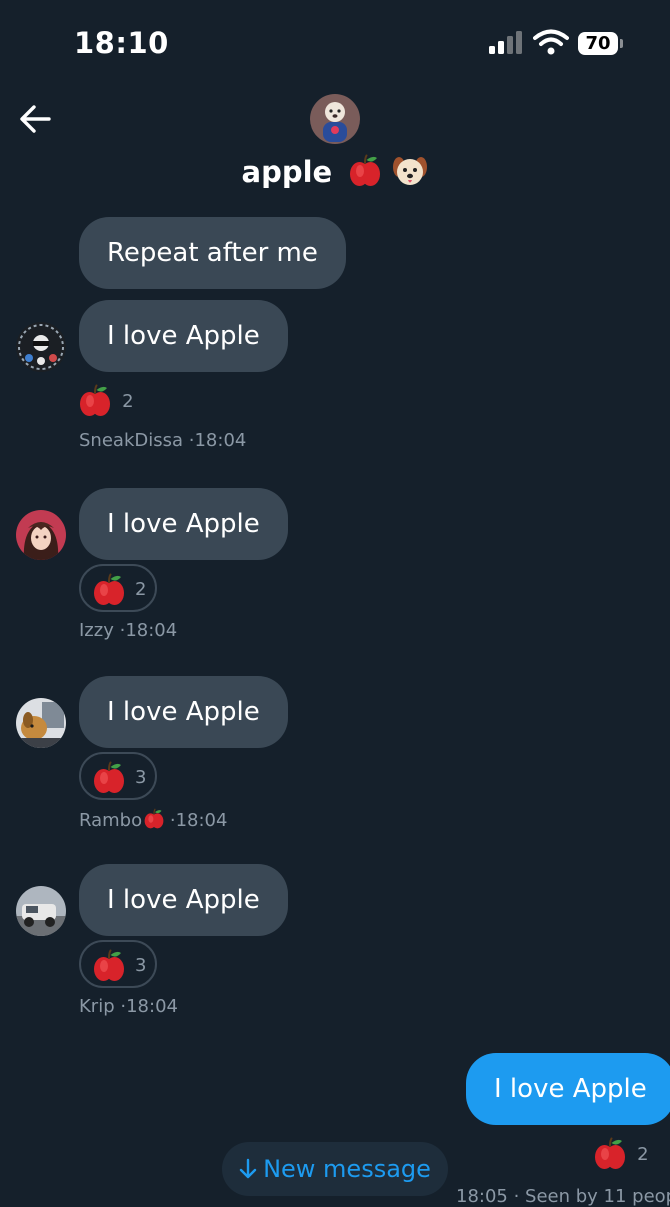 This screenshot has width=670, height=1207. I want to click on message-meta: Rambo ·18:04, so click(153, 819).